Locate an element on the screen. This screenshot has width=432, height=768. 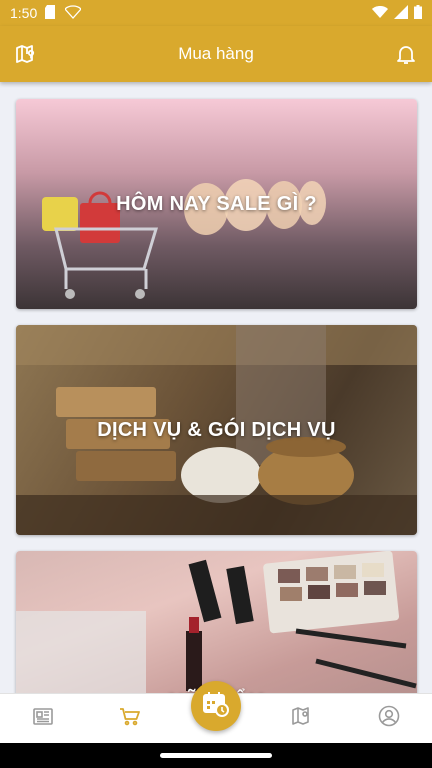
calendar-clock-icon is located at coordinates (216, 706).